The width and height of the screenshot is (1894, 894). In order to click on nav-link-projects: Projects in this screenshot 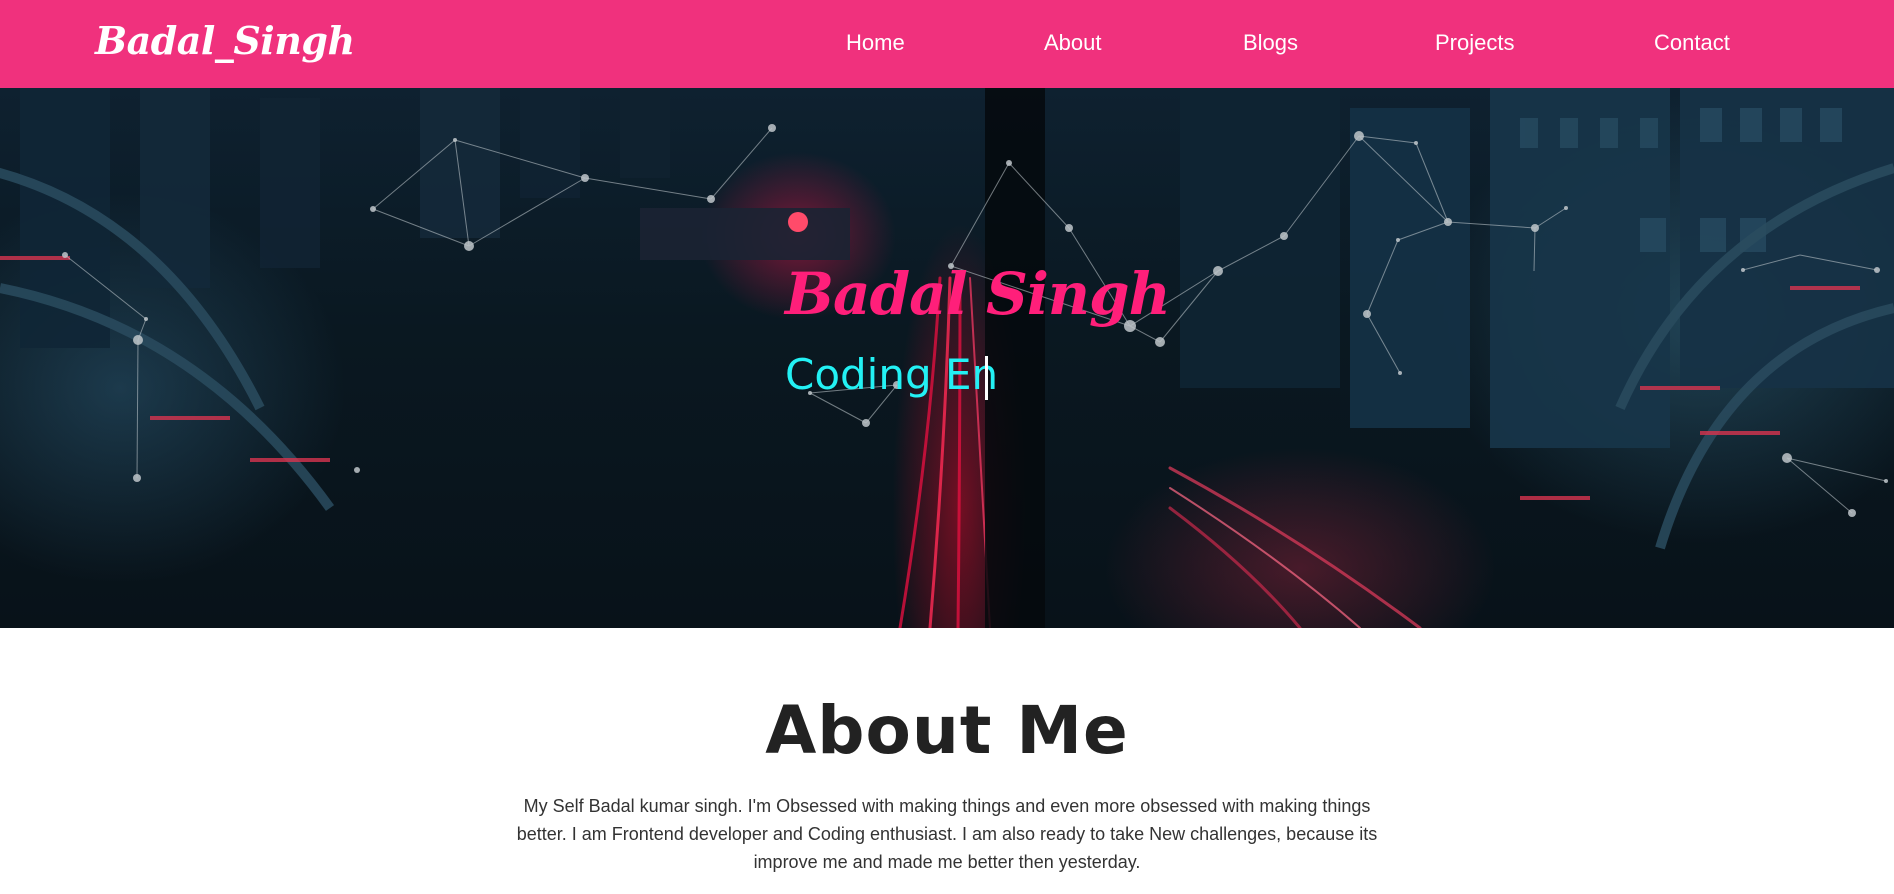, I will do `click(1474, 43)`.